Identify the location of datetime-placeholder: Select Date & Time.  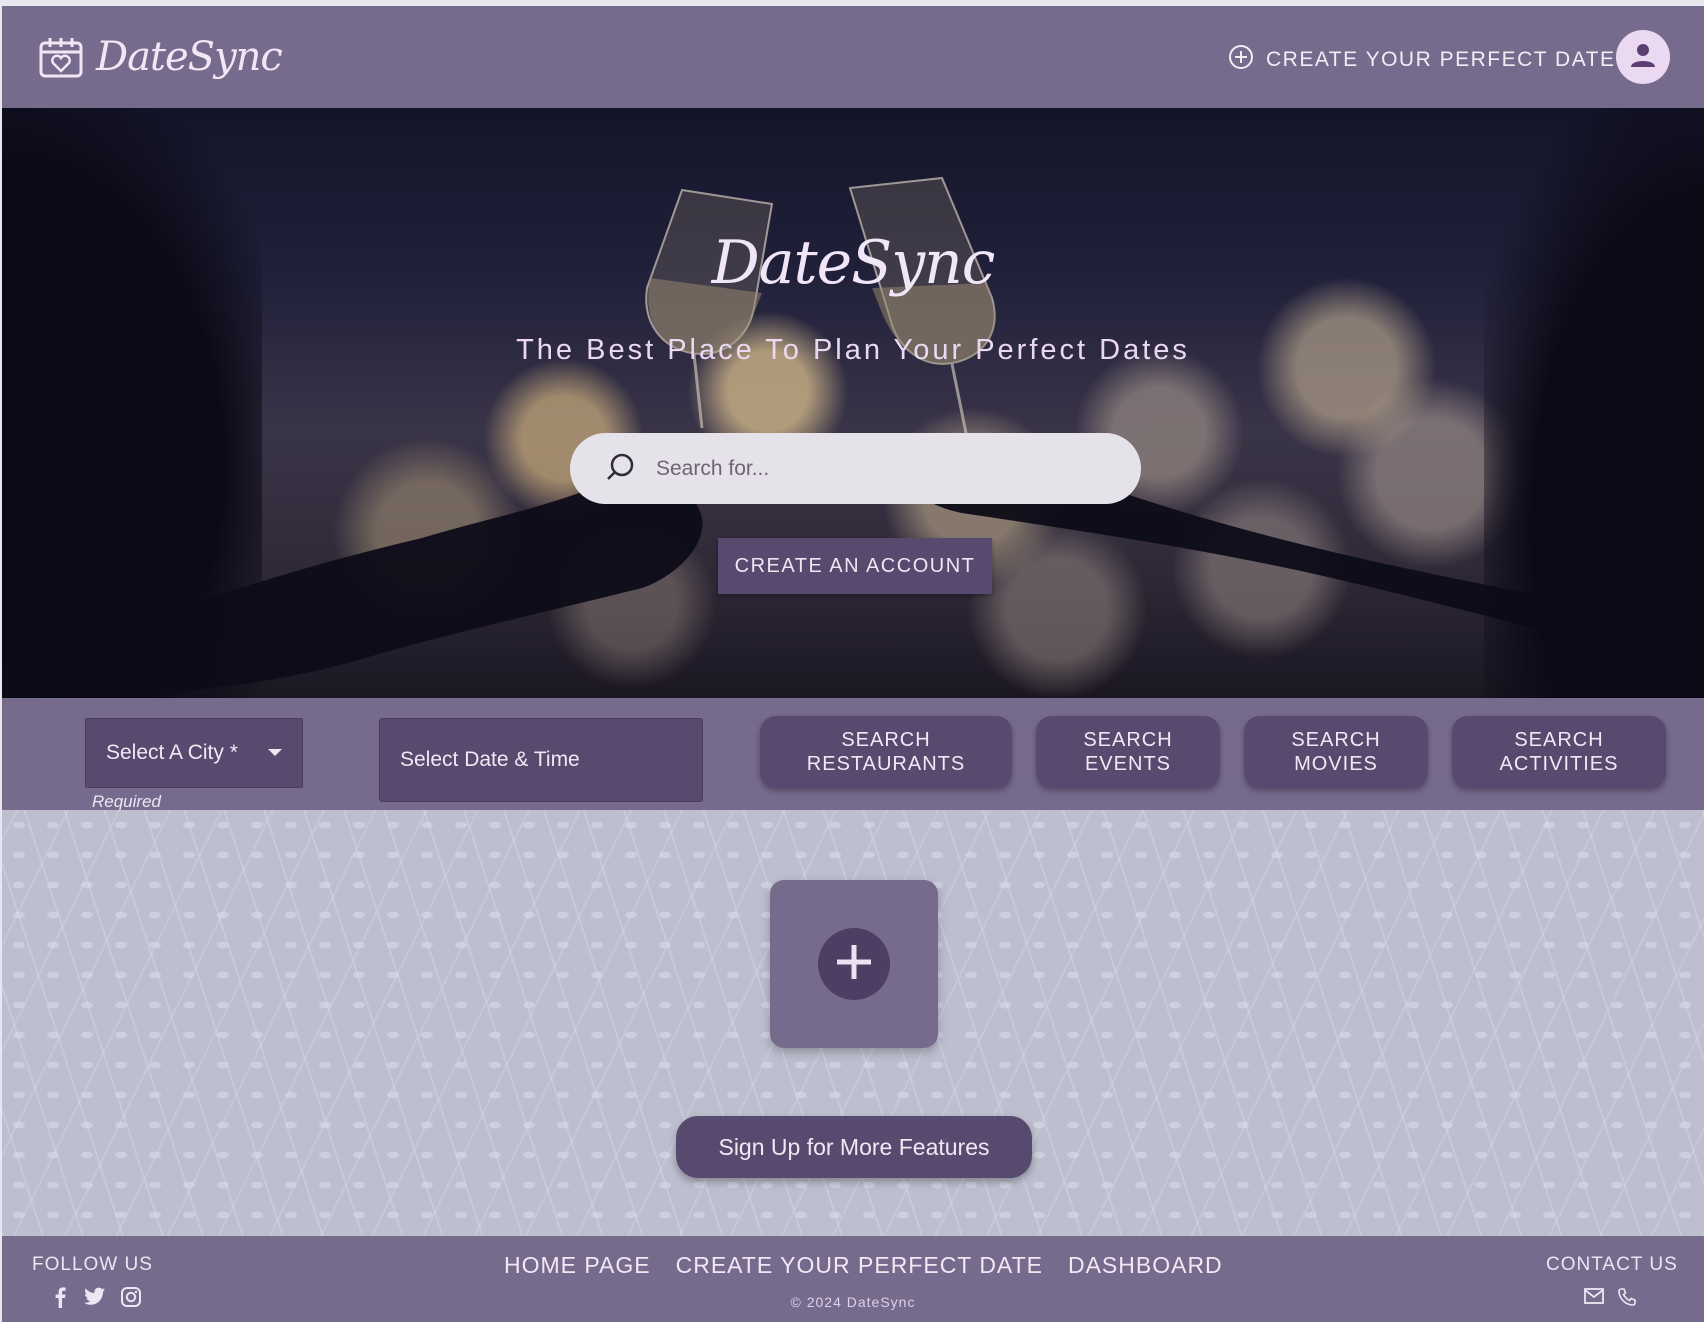
(490, 759).